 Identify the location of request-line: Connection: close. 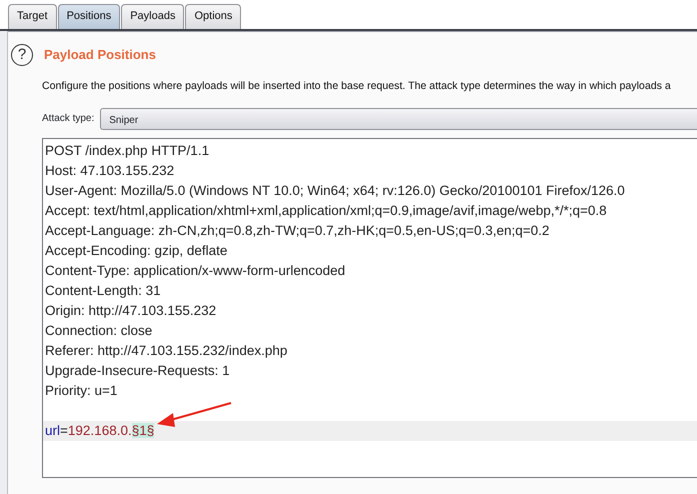
(99, 331).